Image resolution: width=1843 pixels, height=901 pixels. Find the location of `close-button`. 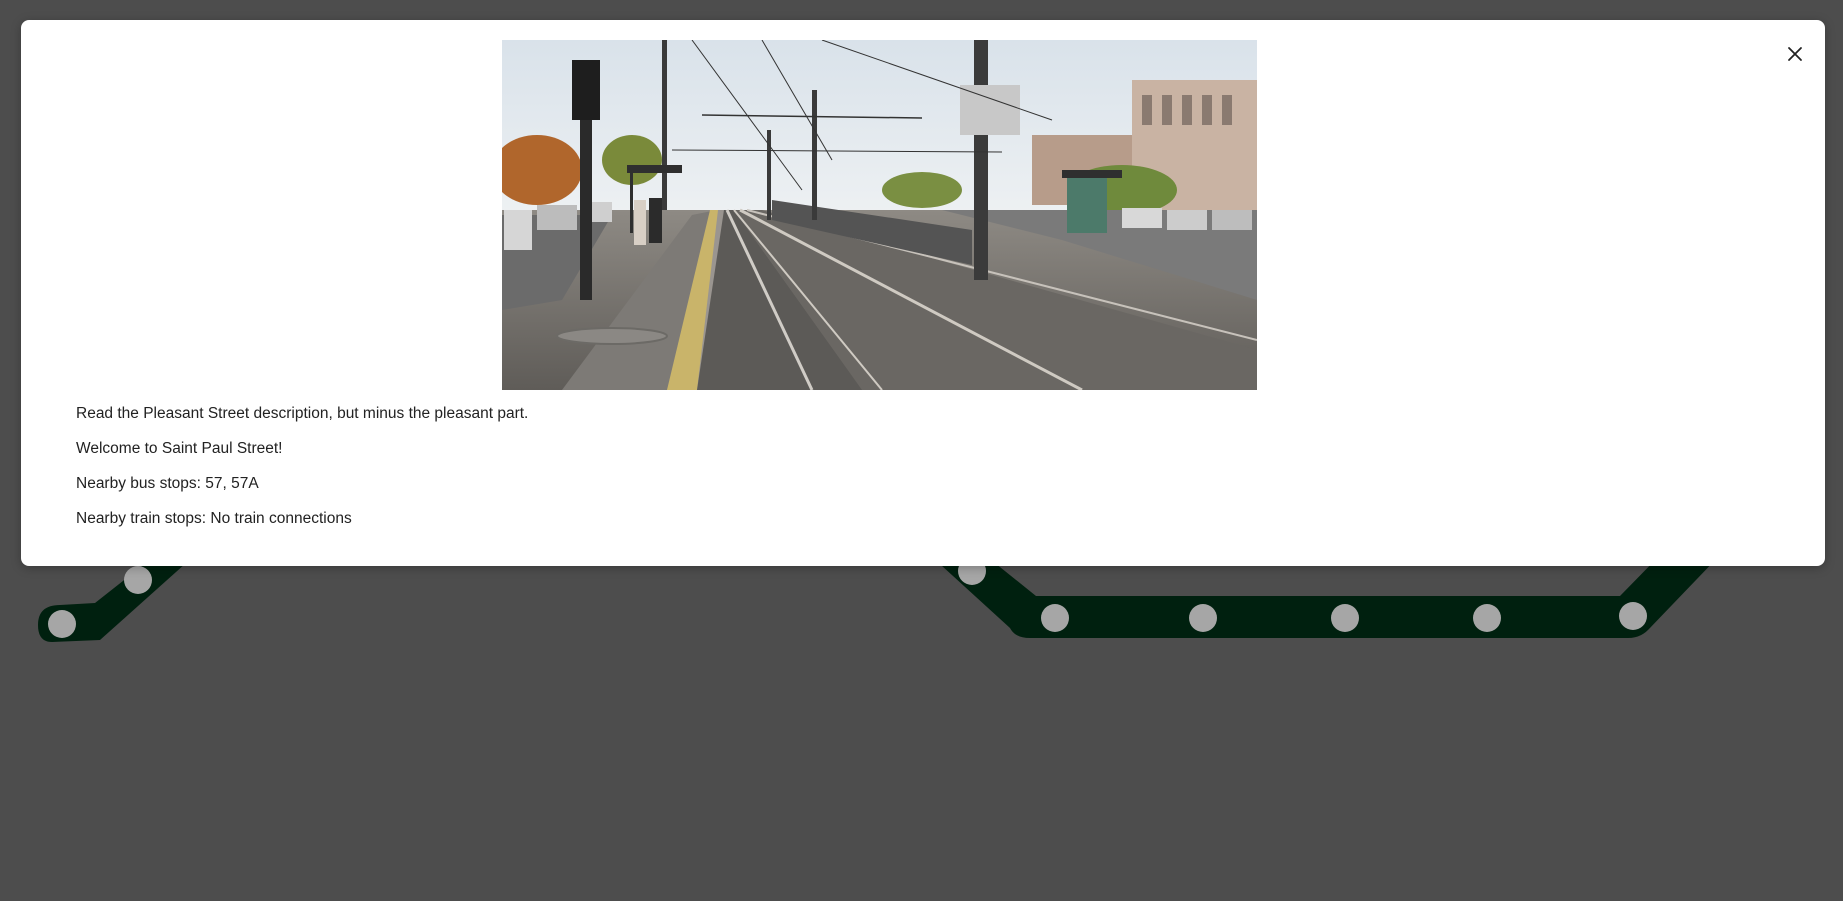

close-button is located at coordinates (1795, 54).